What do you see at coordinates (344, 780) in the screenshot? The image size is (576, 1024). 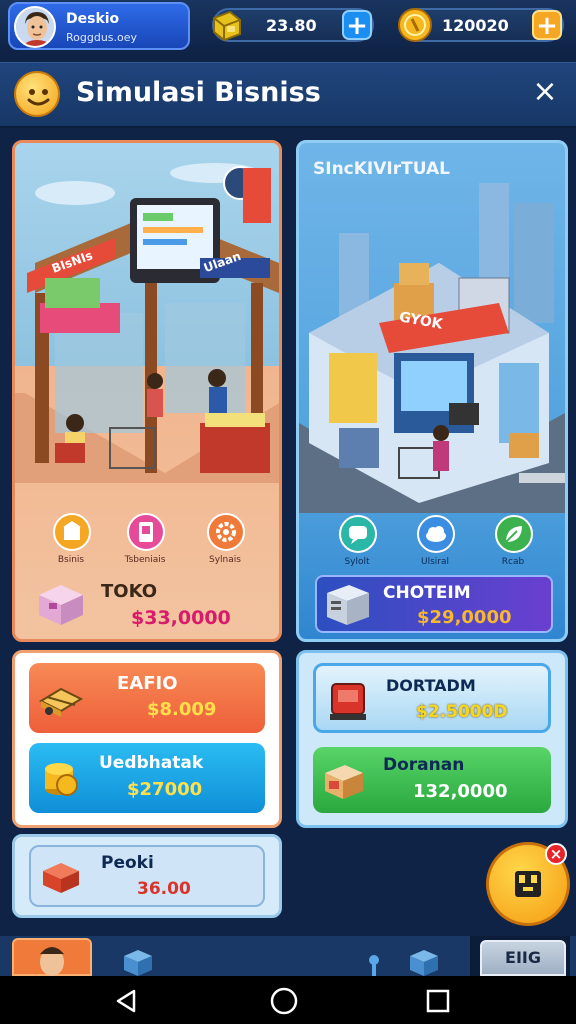 I see `crate-icon` at bounding box center [344, 780].